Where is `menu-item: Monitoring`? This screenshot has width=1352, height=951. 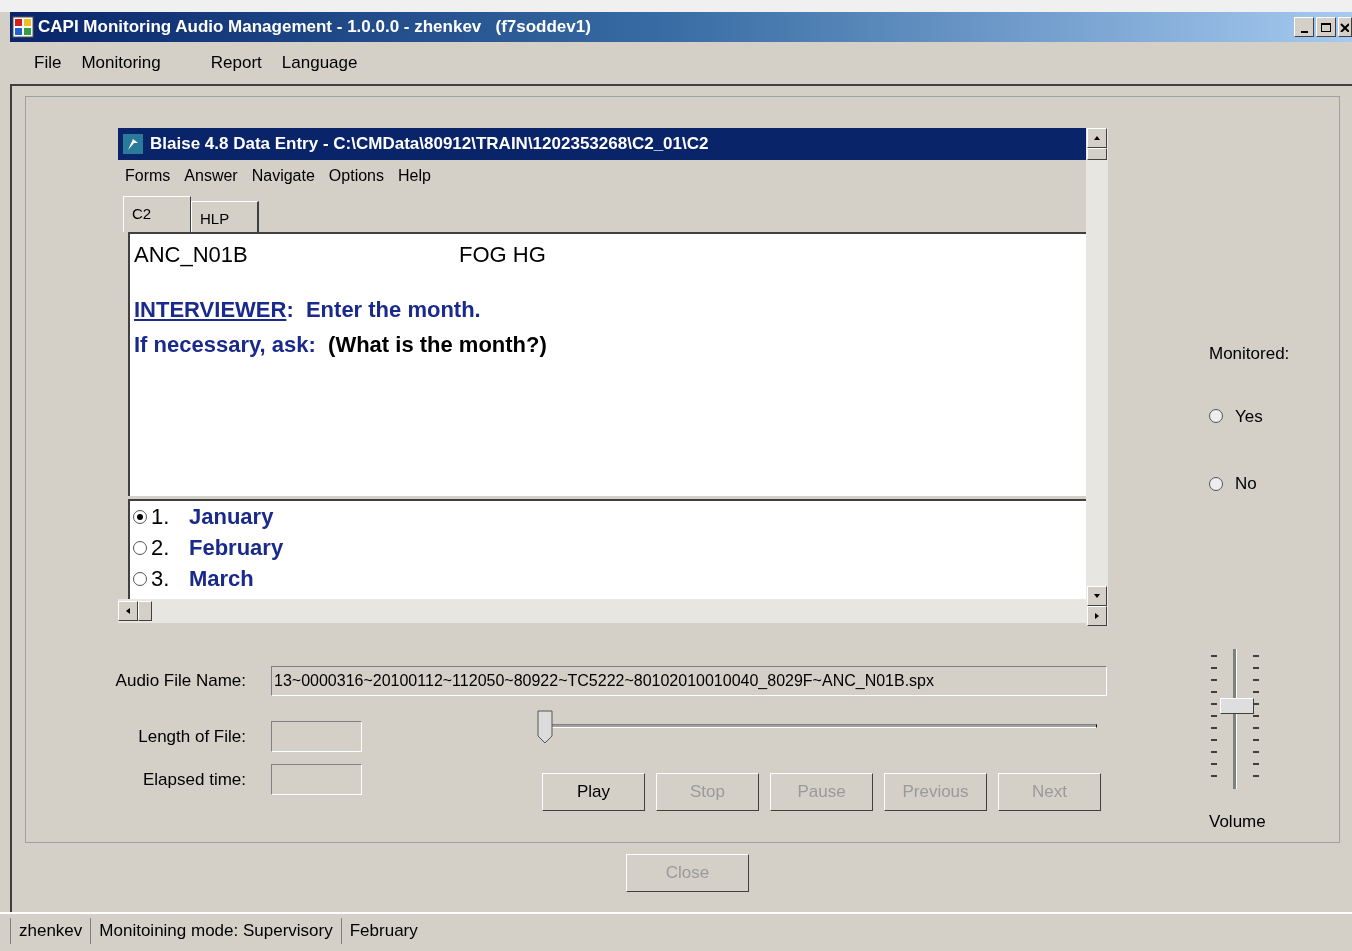
menu-item: Monitoring is located at coordinates (121, 63).